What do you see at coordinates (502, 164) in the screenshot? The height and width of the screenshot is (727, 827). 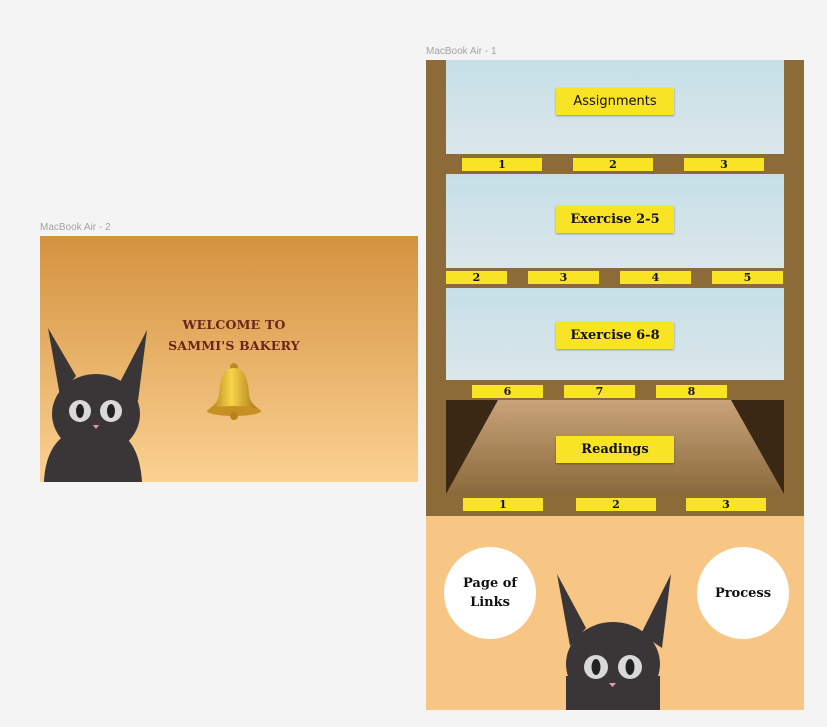 I see `assignment-tab-1: 1` at bounding box center [502, 164].